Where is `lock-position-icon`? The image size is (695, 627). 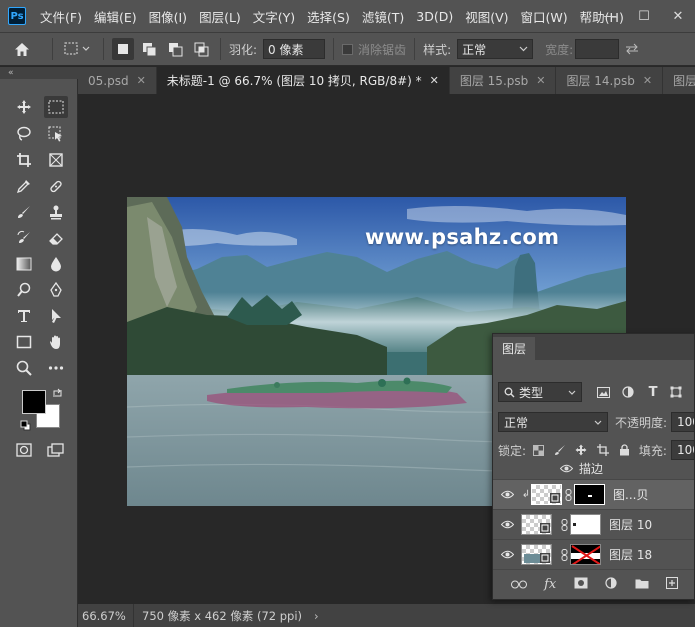 lock-position-icon is located at coordinates (581, 450).